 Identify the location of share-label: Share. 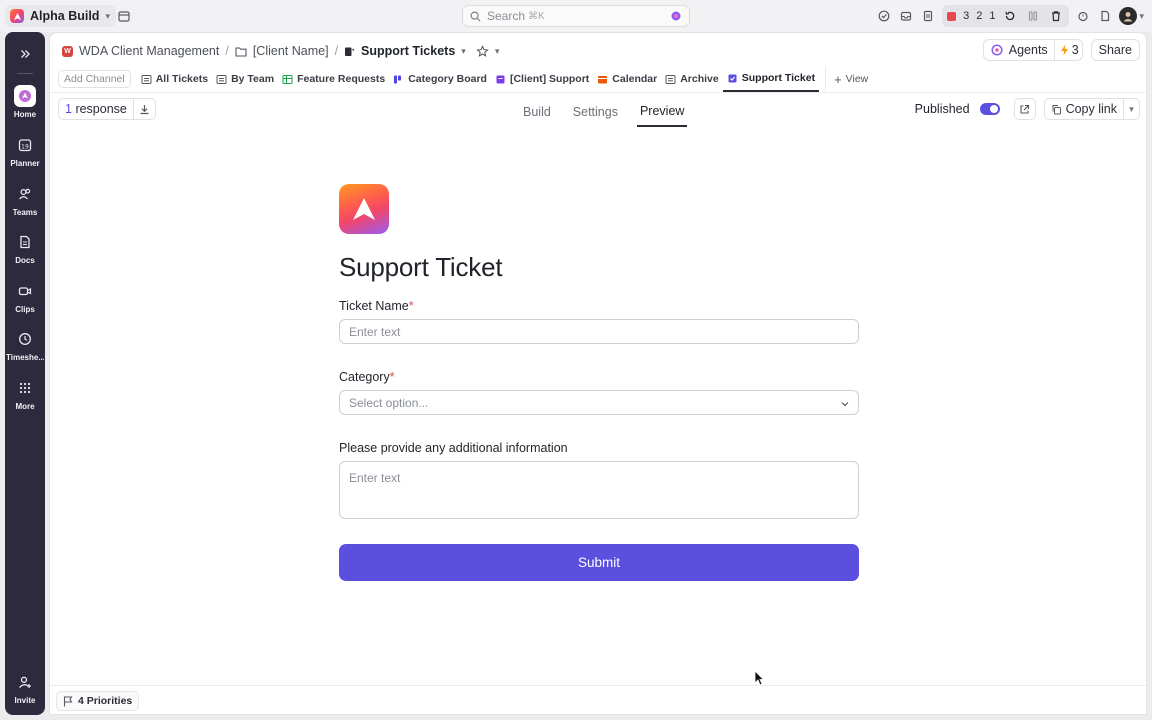
(1115, 50).